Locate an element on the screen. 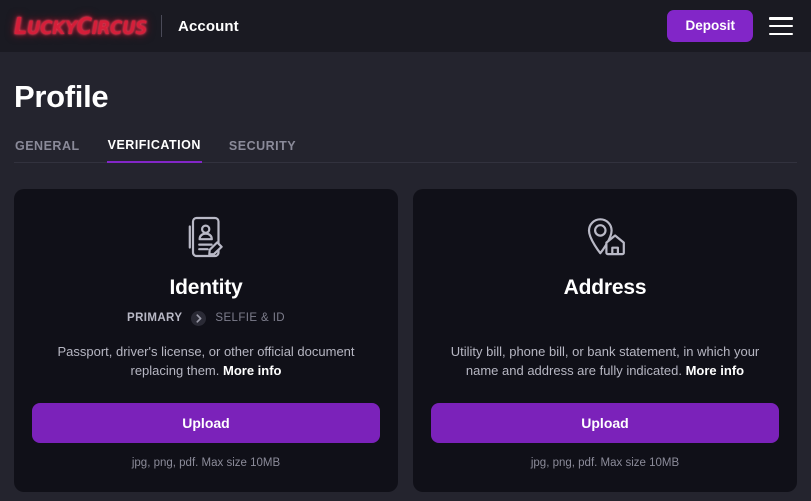  location-pin-house-icon is located at coordinates (605, 237).